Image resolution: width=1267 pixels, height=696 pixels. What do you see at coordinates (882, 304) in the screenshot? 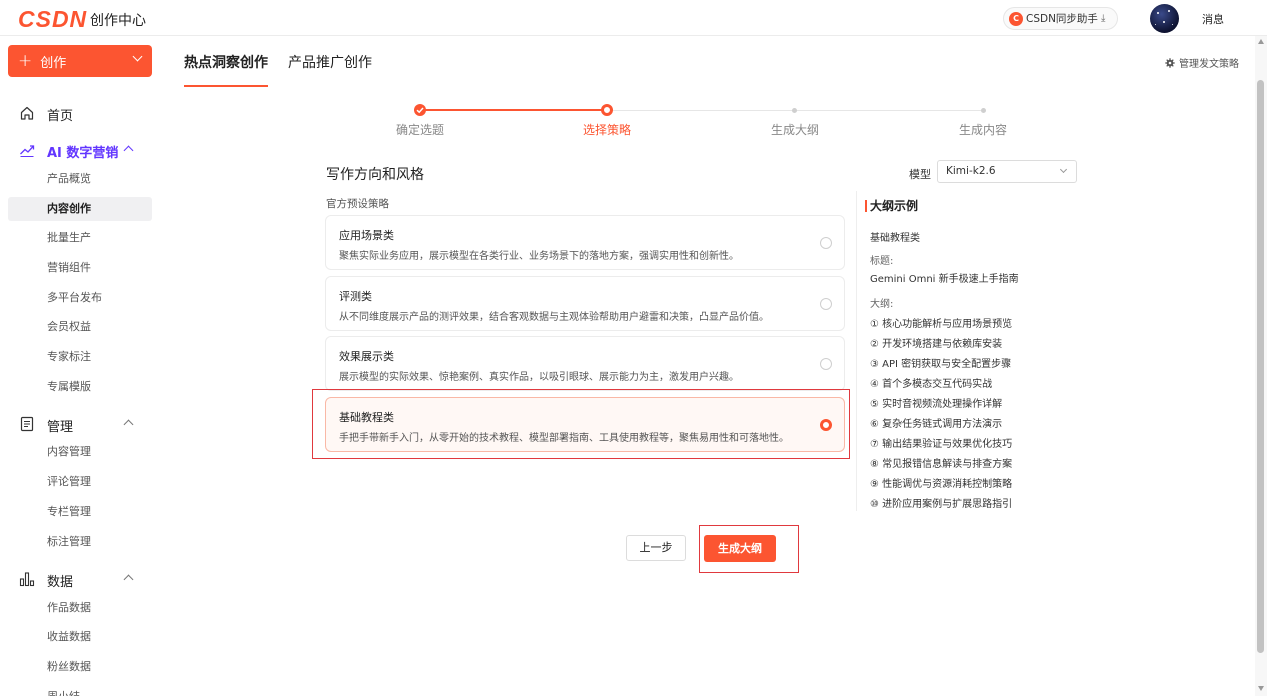
I see `outline-list-label: 大纲:` at bounding box center [882, 304].